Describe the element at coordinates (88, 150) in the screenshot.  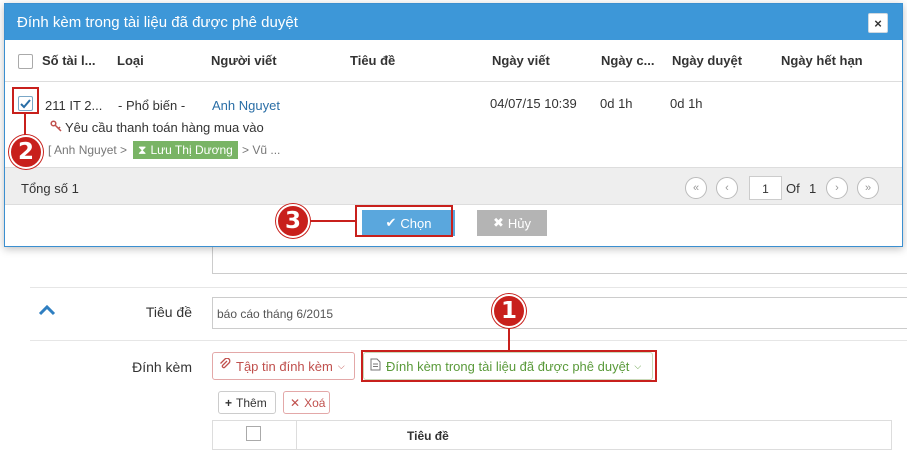
I see `workflow-start: [ Anh Nguyet >` at that location.